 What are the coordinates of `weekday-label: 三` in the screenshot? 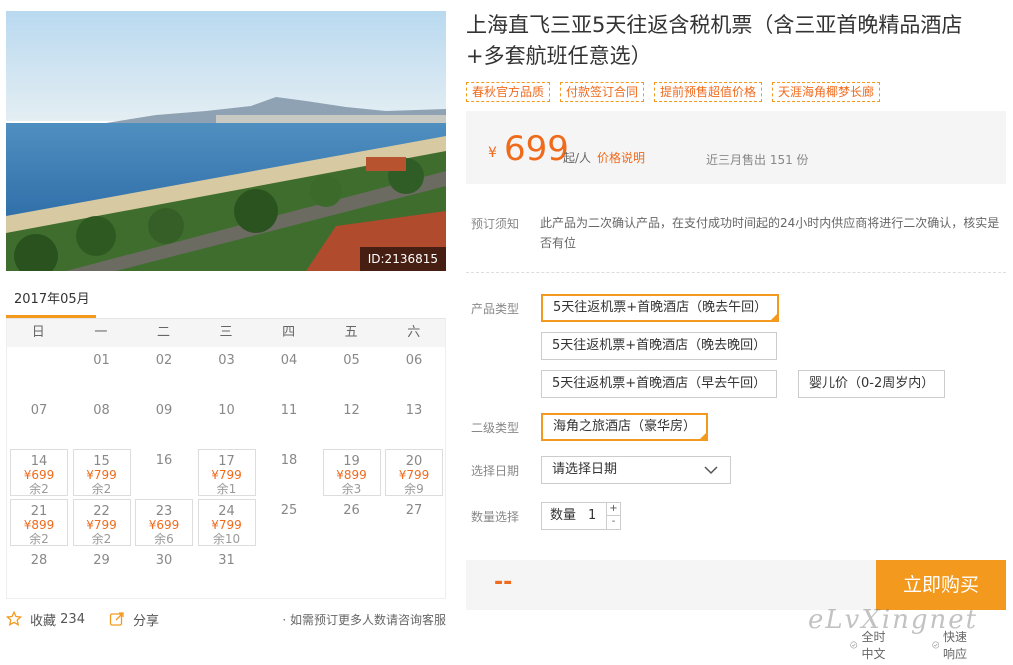 It's located at (226, 332).